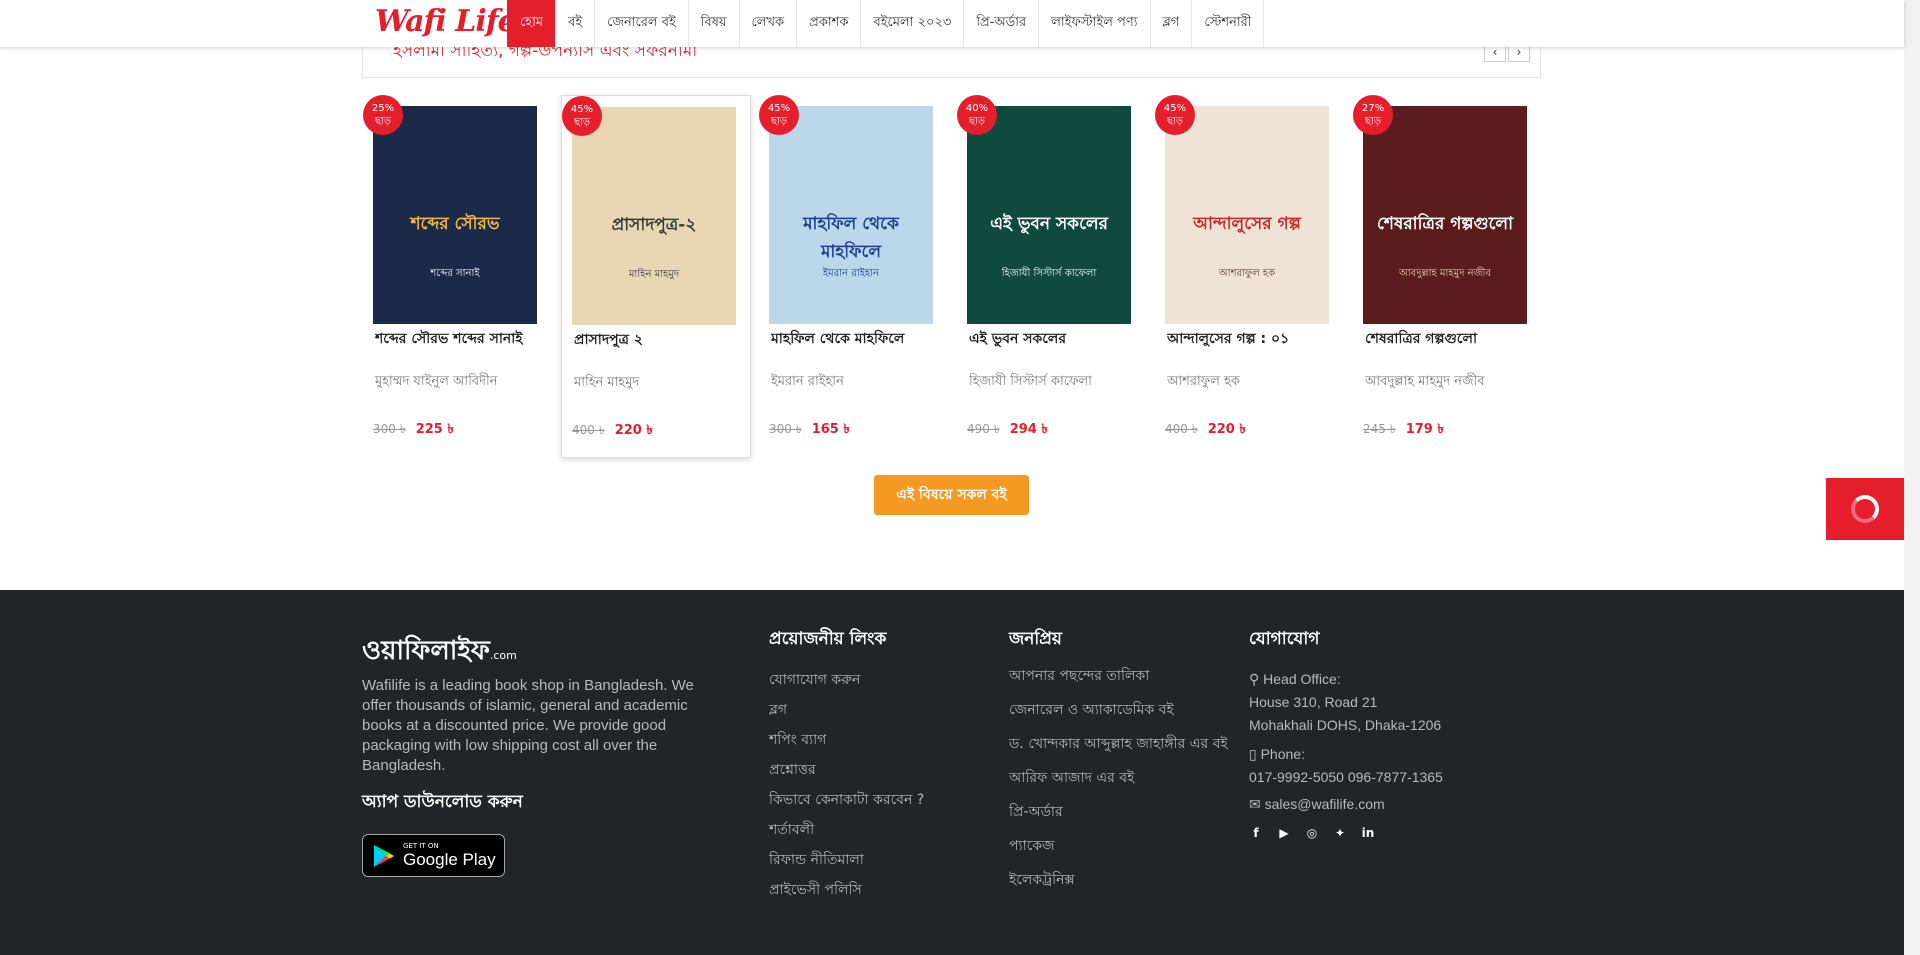  I want to click on email-address: sales@wafilife.com, so click(1324, 804).